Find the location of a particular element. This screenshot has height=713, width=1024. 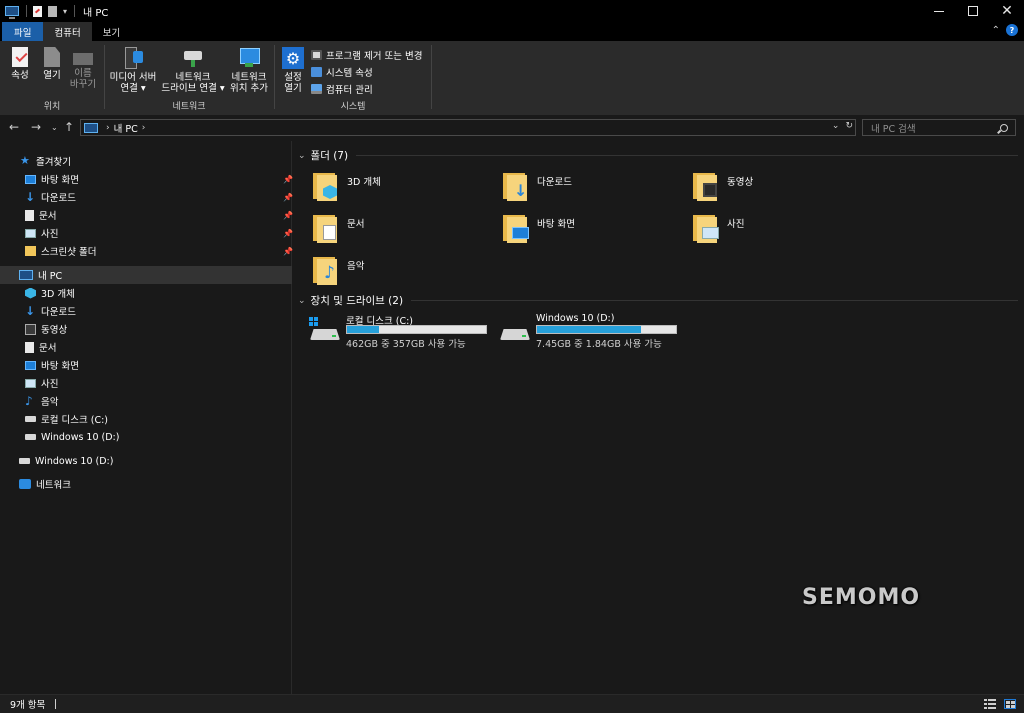

open-button: 열기 is located at coordinates (52, 63).